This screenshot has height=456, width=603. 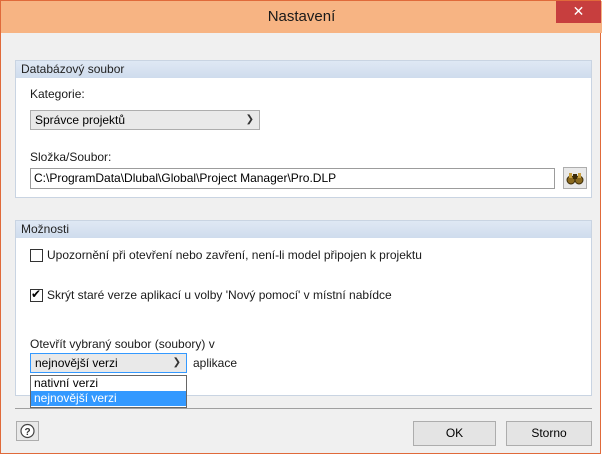 What do you see at coordinates (71, 157) in the screenshot?
I see `folder-label: Složka/Soubor:` at bounding box center [71, 157].